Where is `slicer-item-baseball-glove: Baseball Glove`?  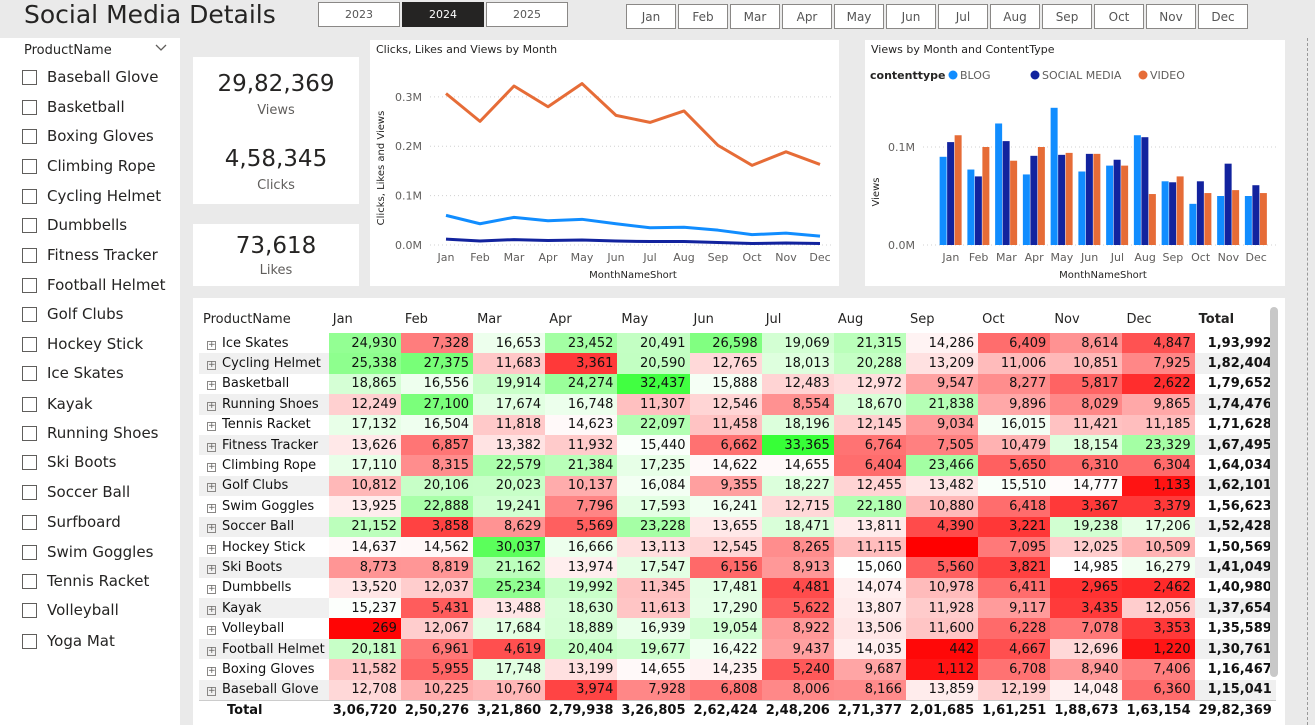 slicer-item-baseball-glove: Baseball Glove is located at coordinates (90, 77).